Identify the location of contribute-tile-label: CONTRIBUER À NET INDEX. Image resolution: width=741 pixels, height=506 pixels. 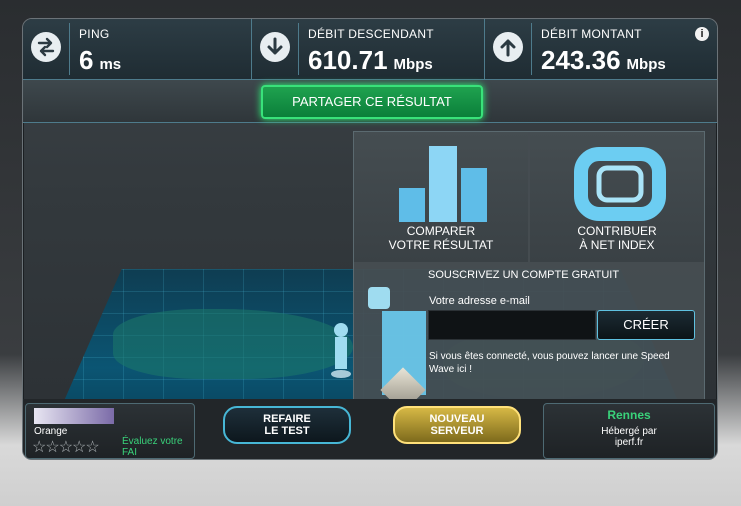
(617, 238).